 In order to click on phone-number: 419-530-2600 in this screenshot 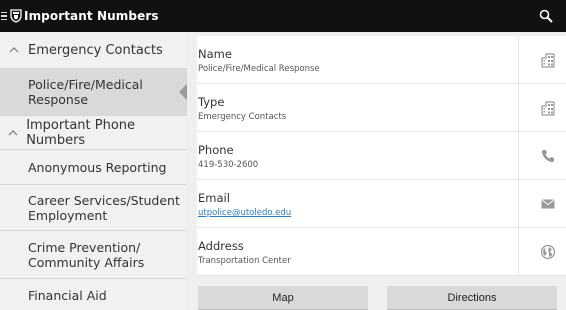, I will do `click(228, 165)`.